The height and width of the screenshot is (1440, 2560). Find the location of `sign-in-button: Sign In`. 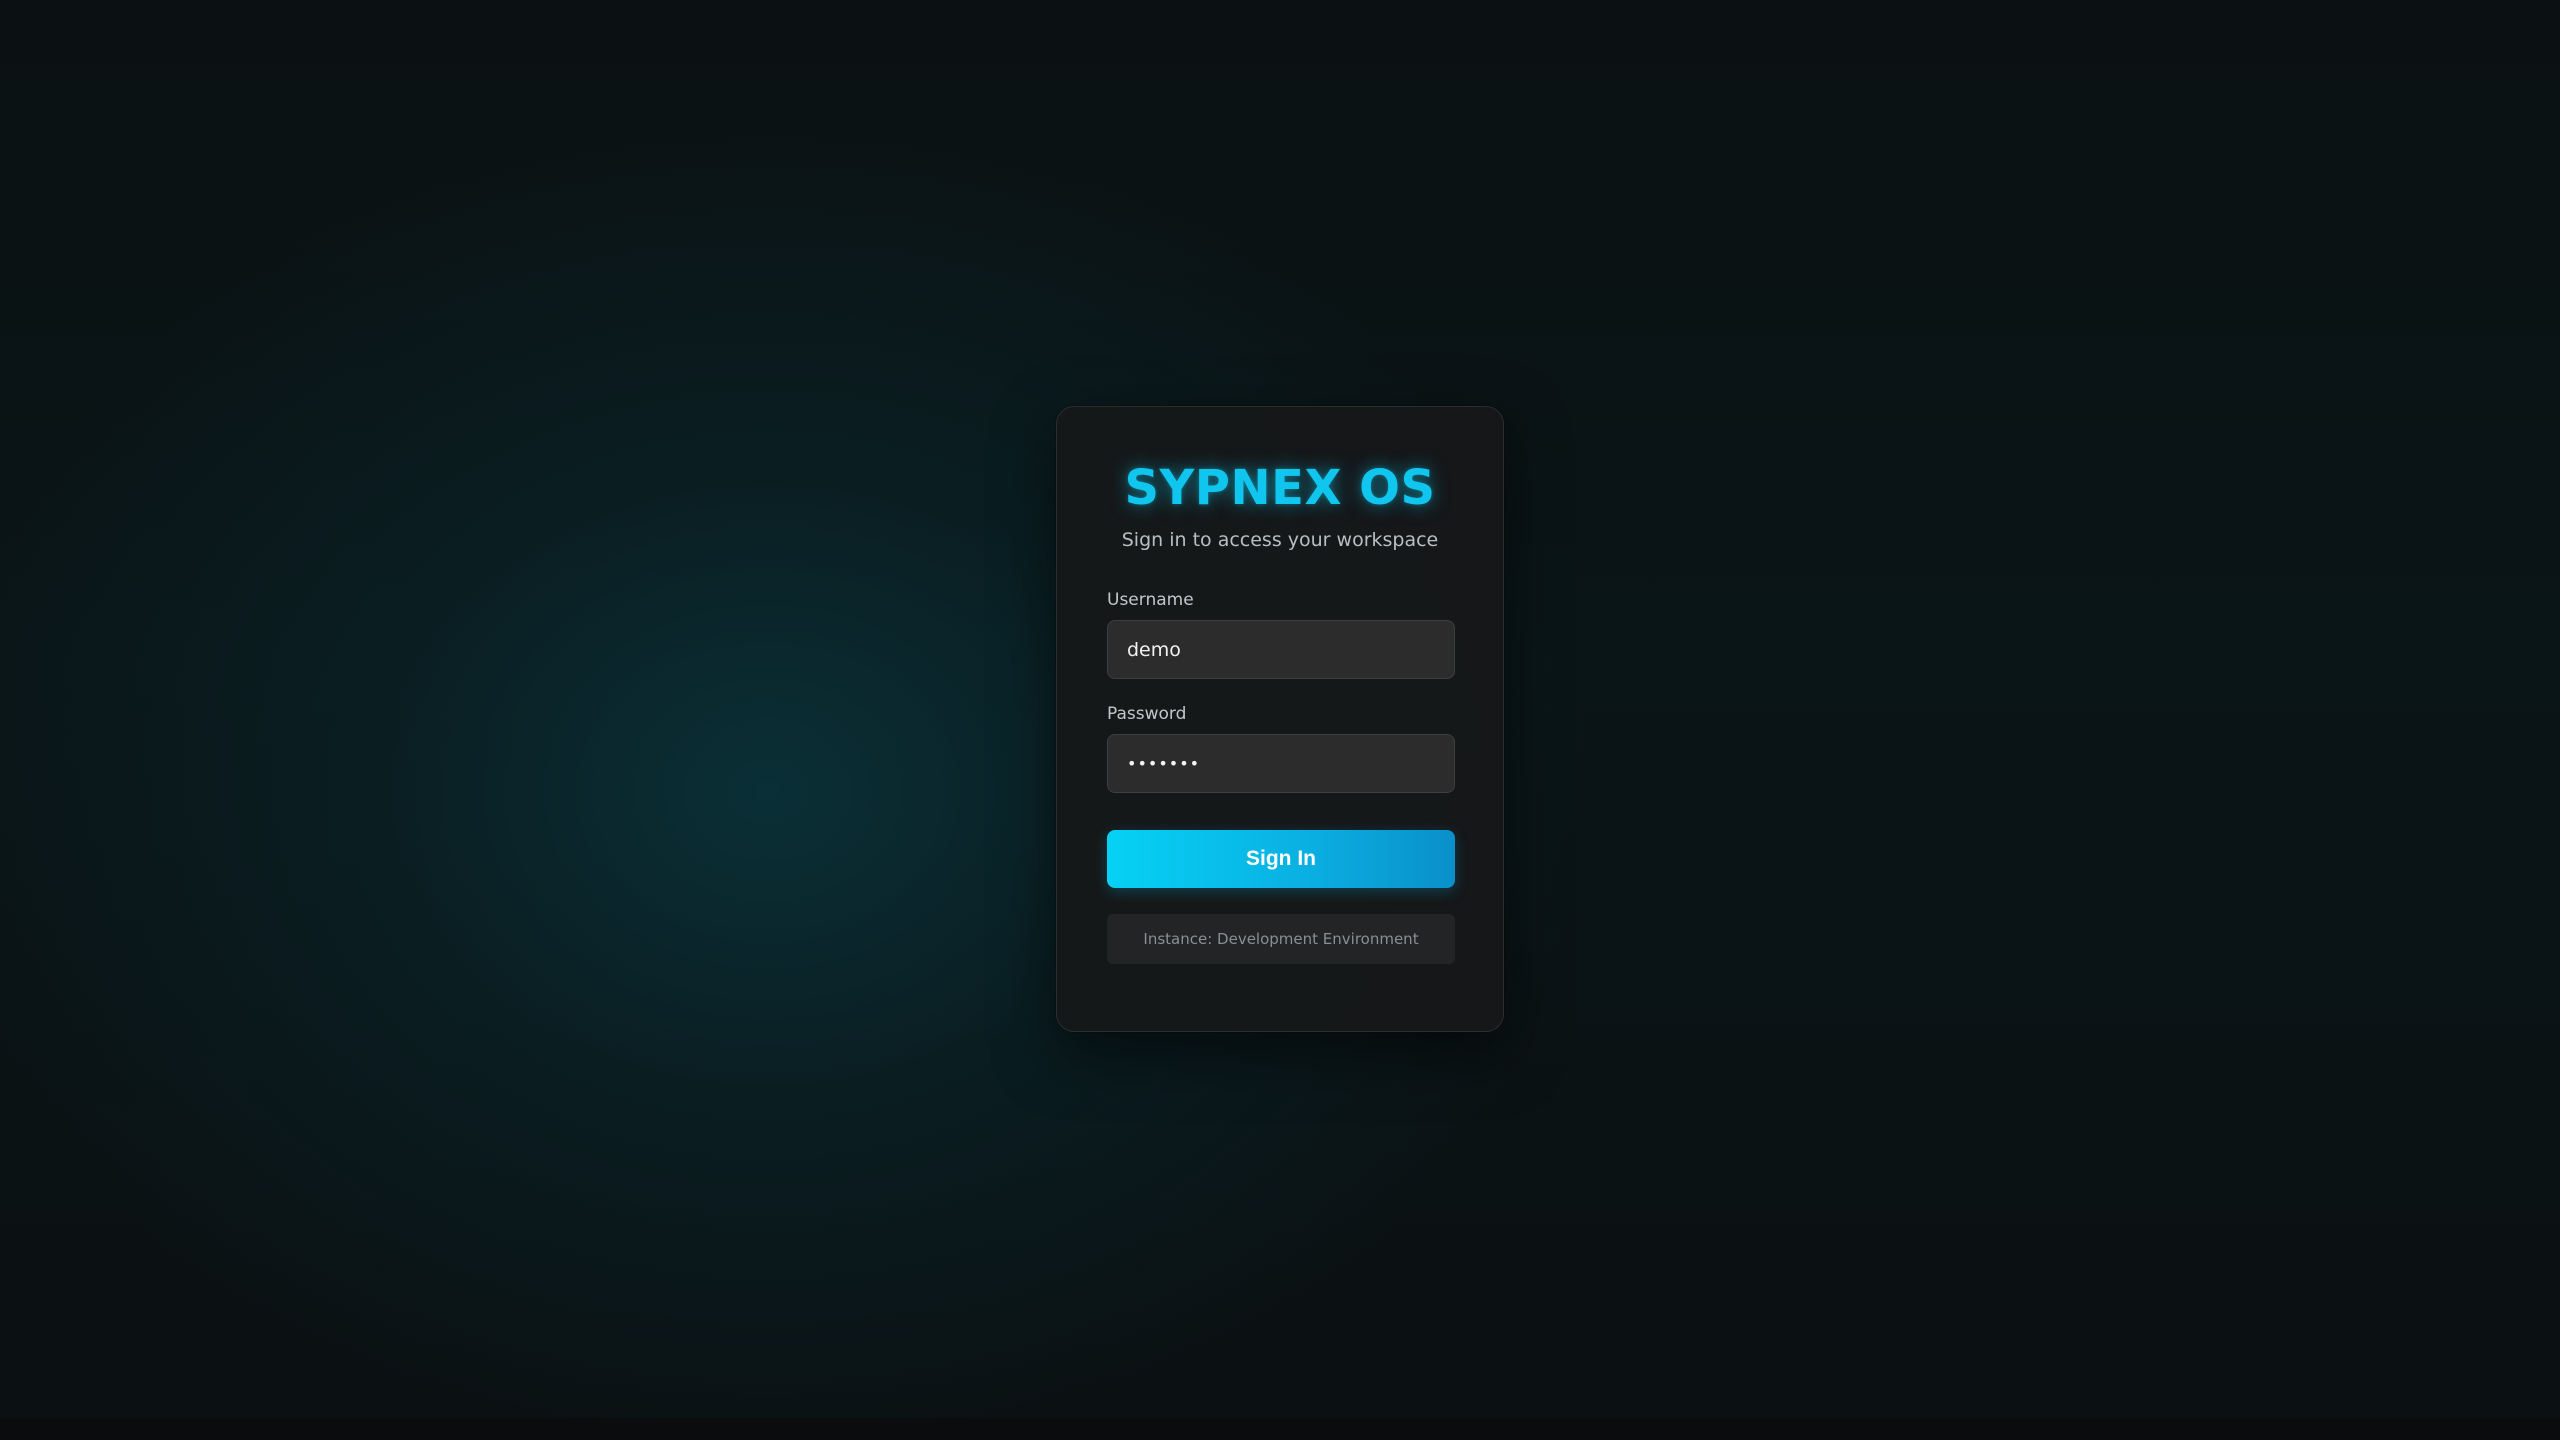

sign-in-button: Sign In is located at coordinates (1281, 859).